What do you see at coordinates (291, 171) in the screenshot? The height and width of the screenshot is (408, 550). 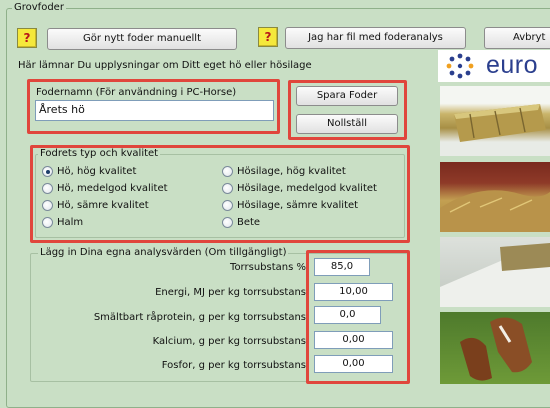 I see `radio-label: Hösilage, hög kvalitet` at bounding box center [291, 171].